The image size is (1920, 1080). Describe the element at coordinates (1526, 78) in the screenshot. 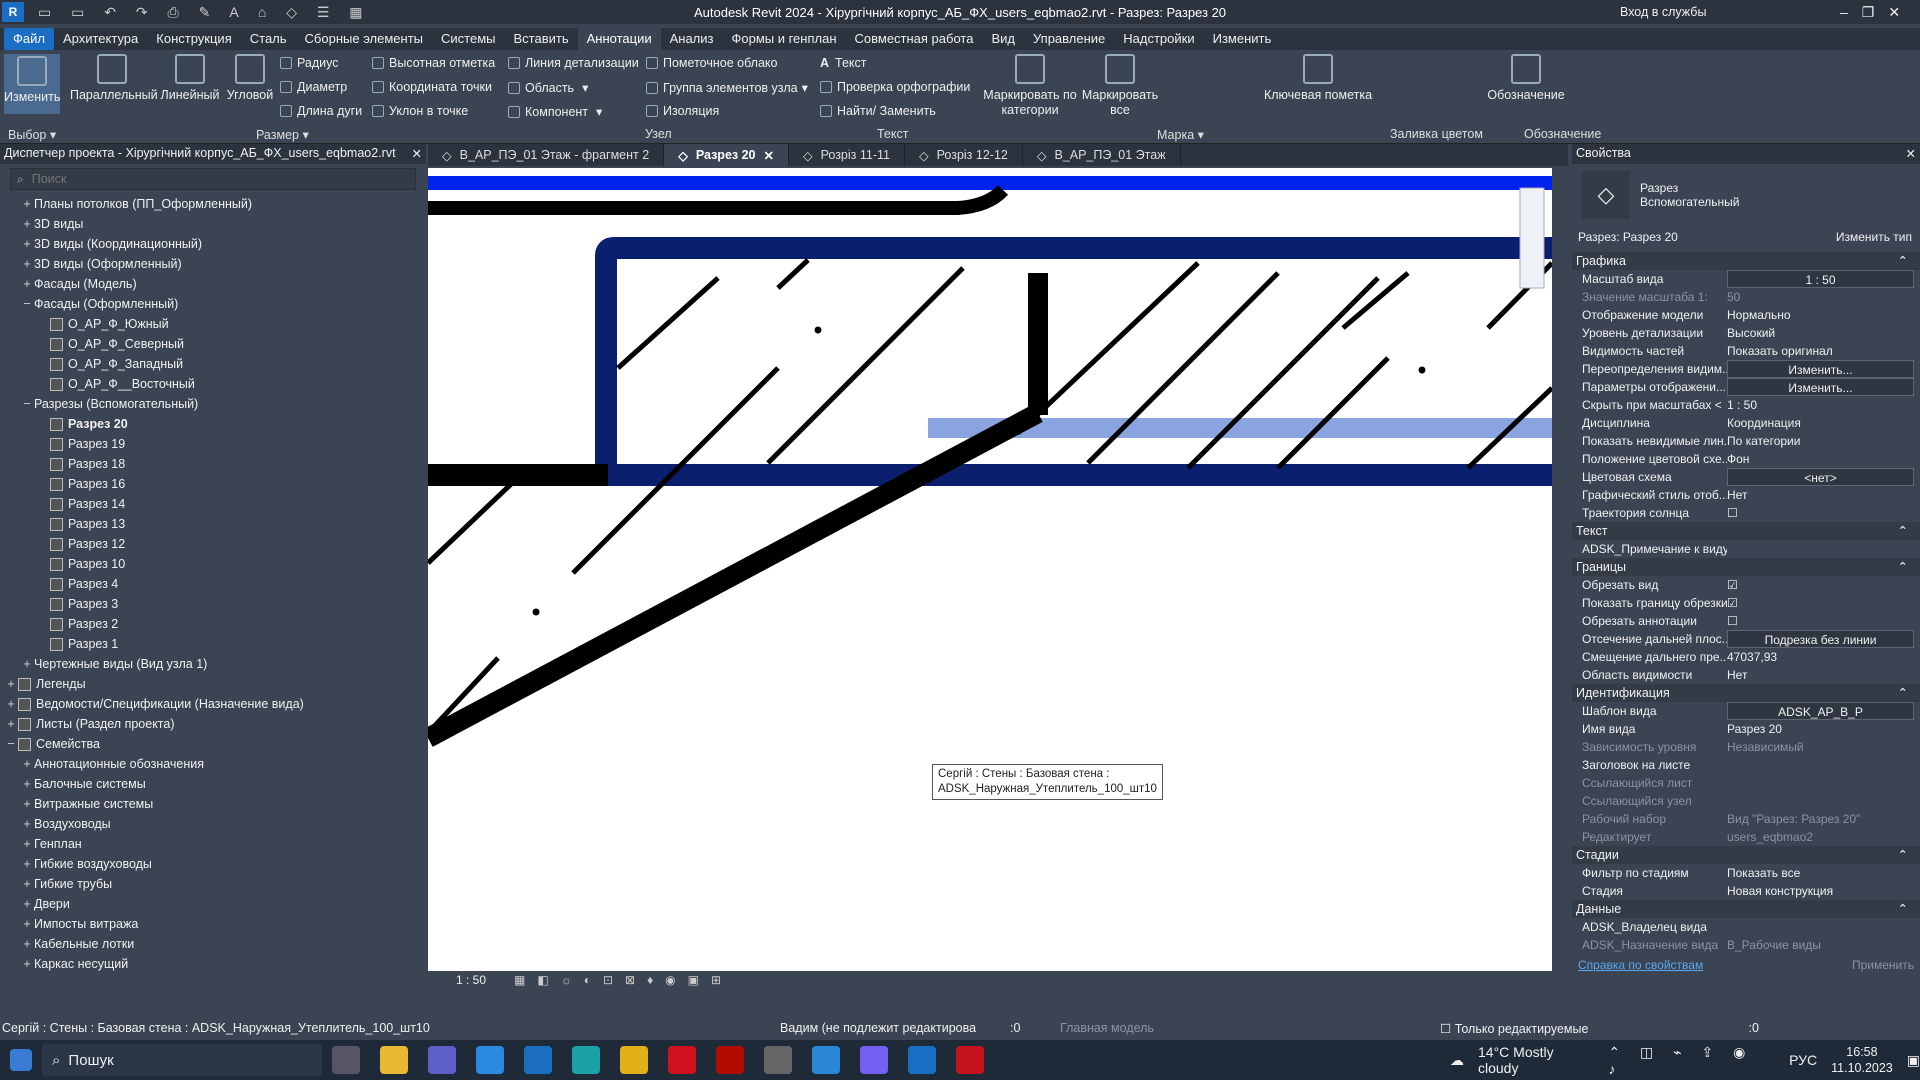

I see `symbol-button: Обозначение` at that location.